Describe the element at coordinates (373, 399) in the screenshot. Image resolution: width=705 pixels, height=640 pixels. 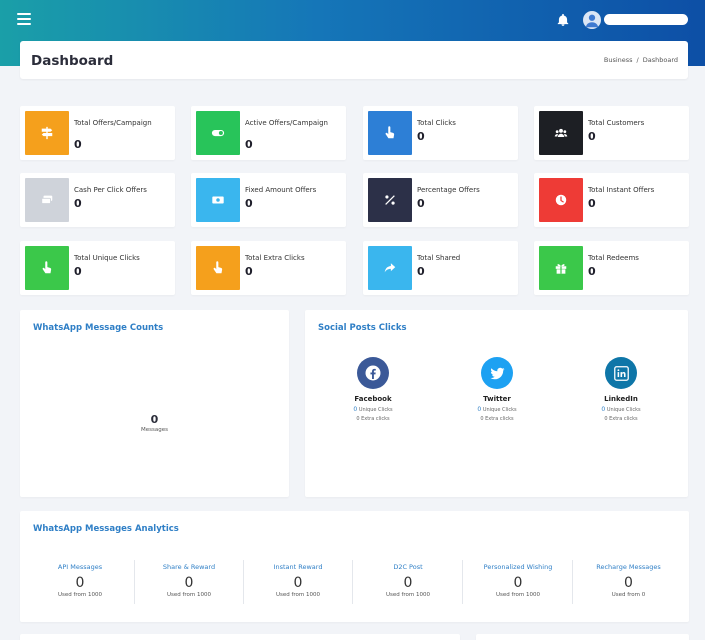
I see `social-name: Facebook` at that location.